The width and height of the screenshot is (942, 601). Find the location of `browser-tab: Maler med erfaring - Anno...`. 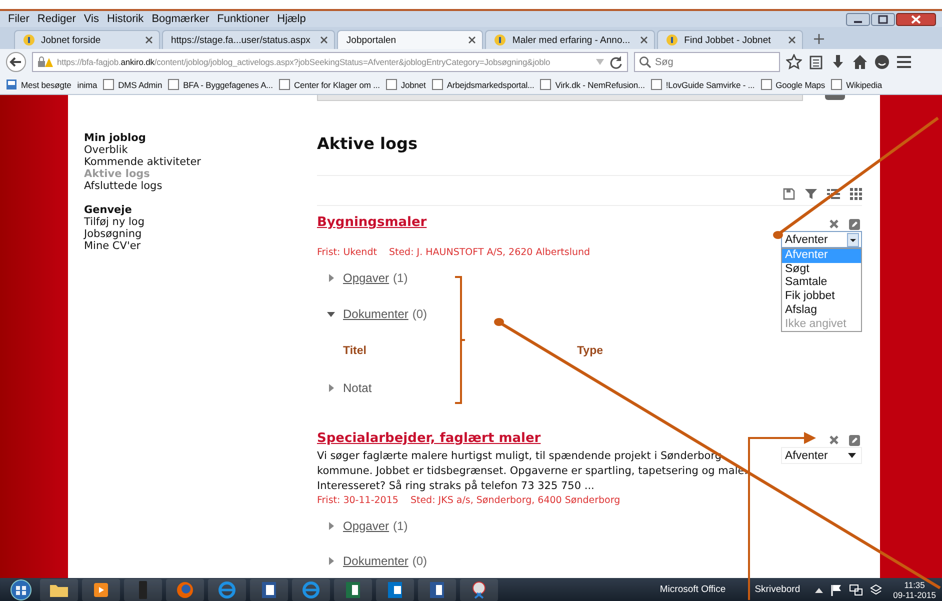

browser-tab: Maler med erfaring - Anno... is located at coordinates (570, 39).